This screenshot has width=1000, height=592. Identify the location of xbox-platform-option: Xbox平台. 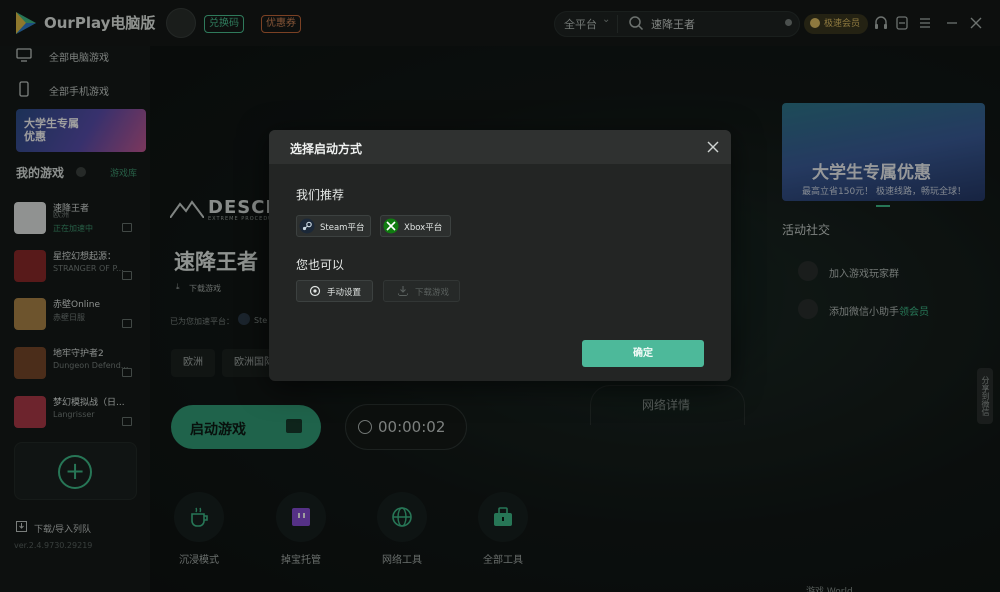
(415, 226).